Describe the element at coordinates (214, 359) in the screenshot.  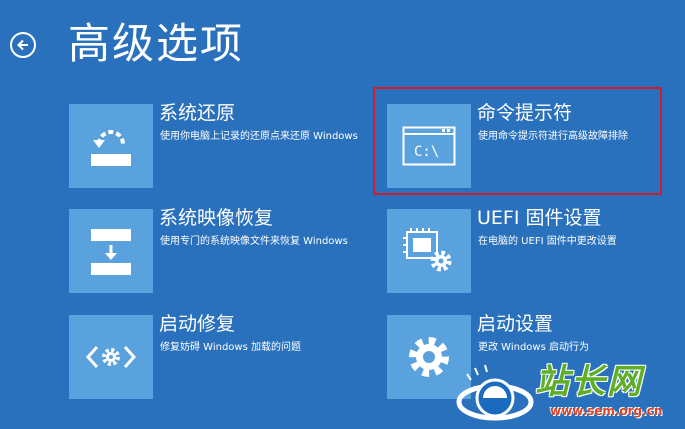
I see `option-startup-repair: 启动修复 修复妨碍 Windows 加载的问题` at that location.